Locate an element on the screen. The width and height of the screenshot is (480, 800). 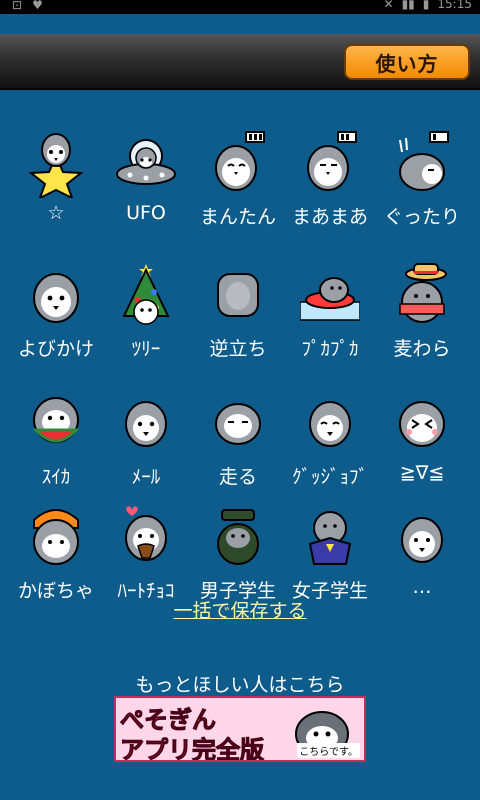
penguin-heart-chocolate-icon is located at coordinates (146, 533).